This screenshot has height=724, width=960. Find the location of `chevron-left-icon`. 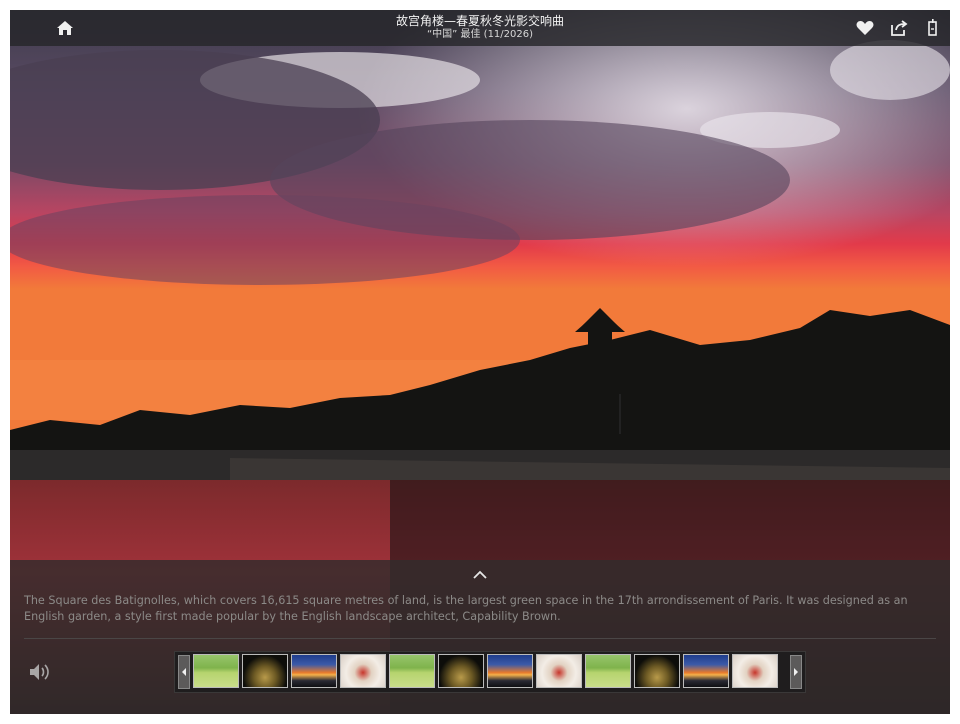

chevron-left-icon is located at coordinates (184, 672).